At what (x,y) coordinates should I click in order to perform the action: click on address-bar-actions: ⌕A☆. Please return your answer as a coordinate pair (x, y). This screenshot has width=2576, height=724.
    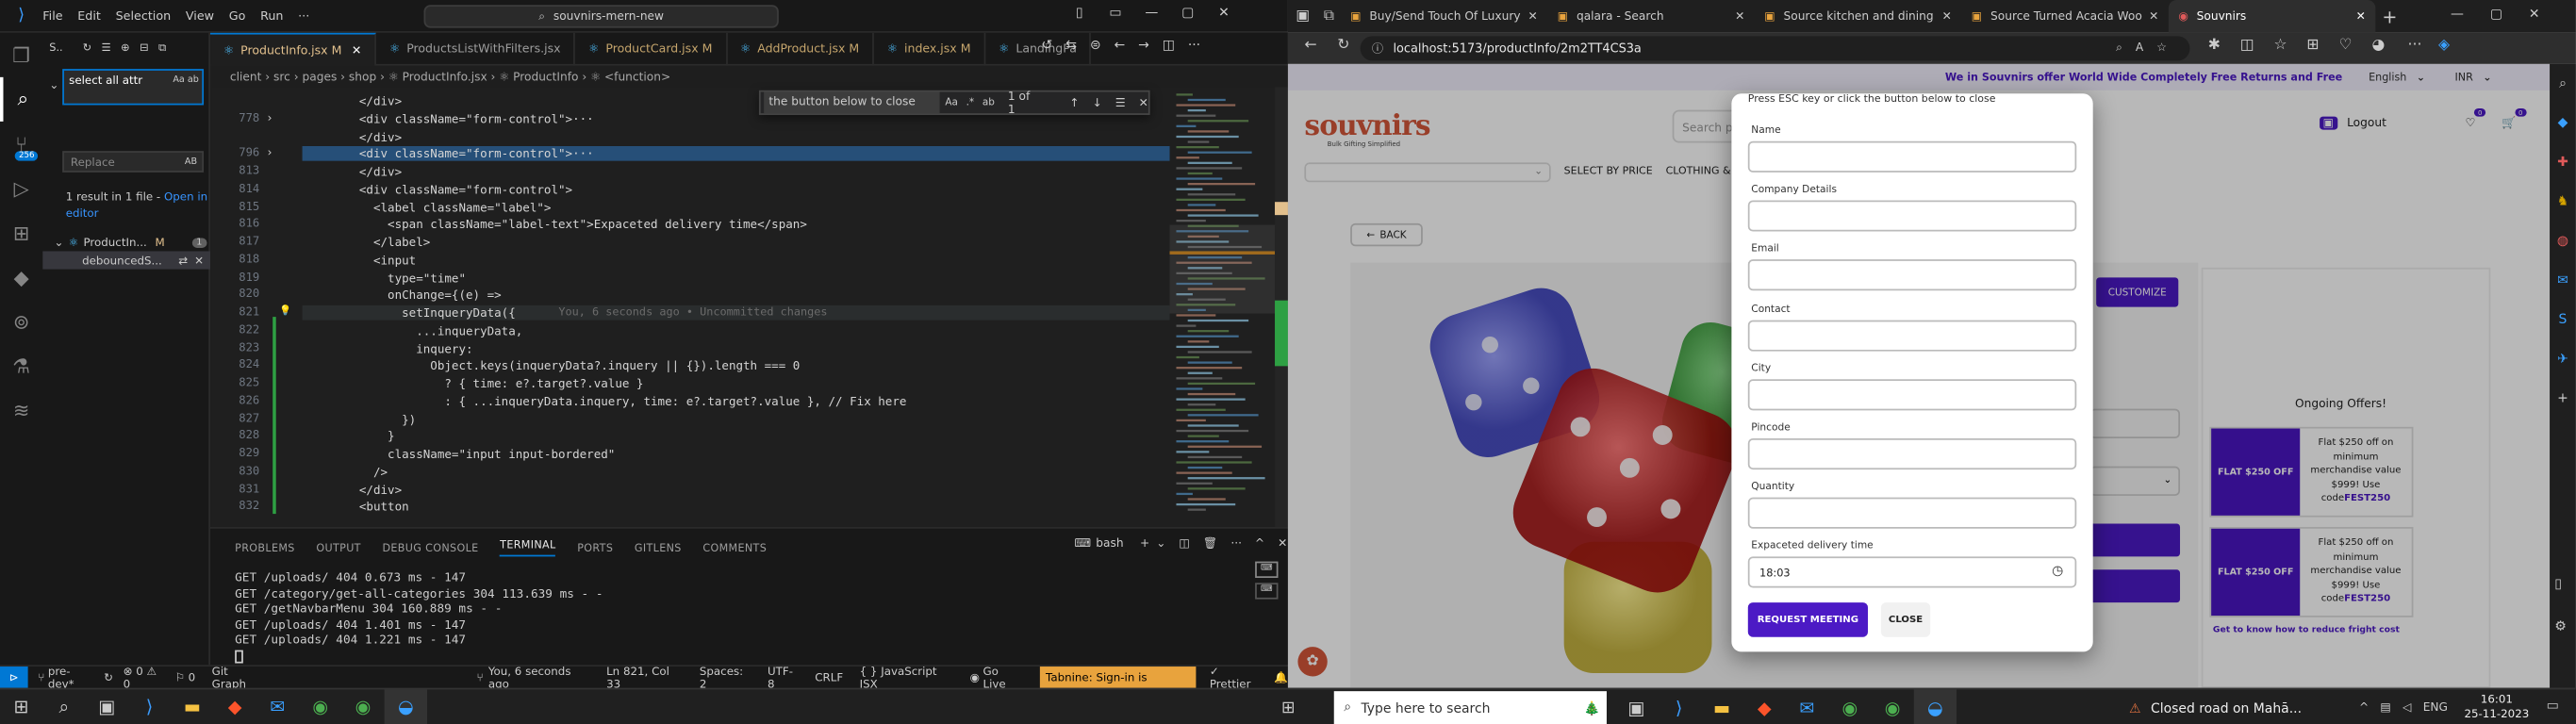
    Looking at the image, I should click on (2148, 49).